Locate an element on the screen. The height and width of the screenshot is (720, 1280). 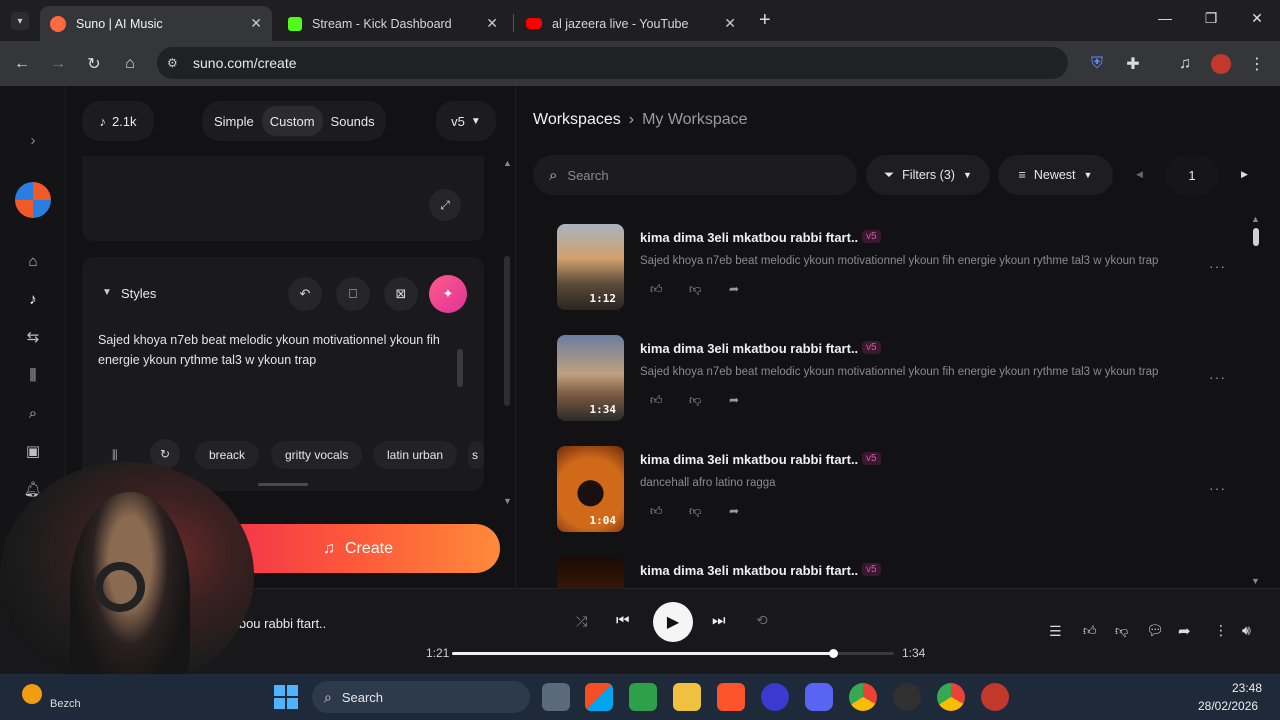
extensions-puzzle-icon: ✚ is located at coordinates (1133, 64).